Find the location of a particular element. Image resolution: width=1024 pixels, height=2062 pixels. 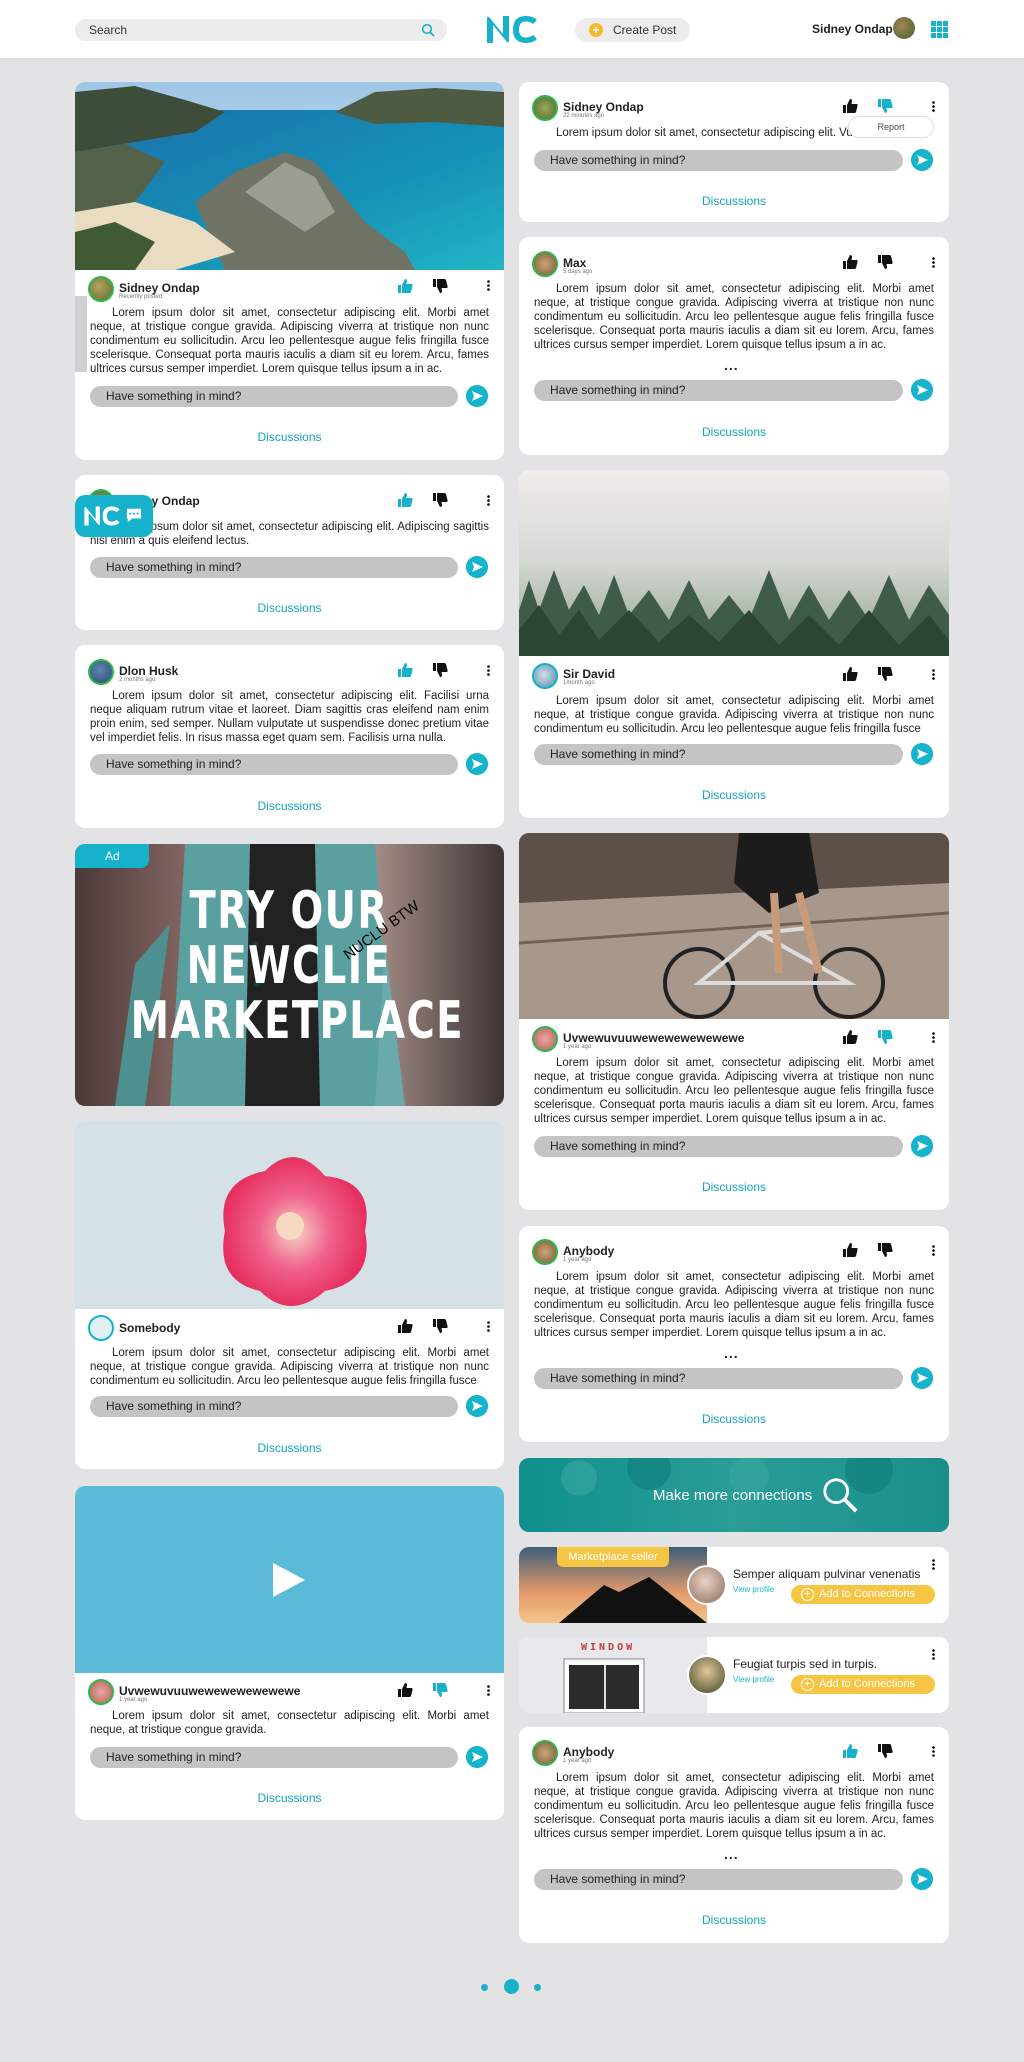

search-input: Search is located at coordinates (261, 30).